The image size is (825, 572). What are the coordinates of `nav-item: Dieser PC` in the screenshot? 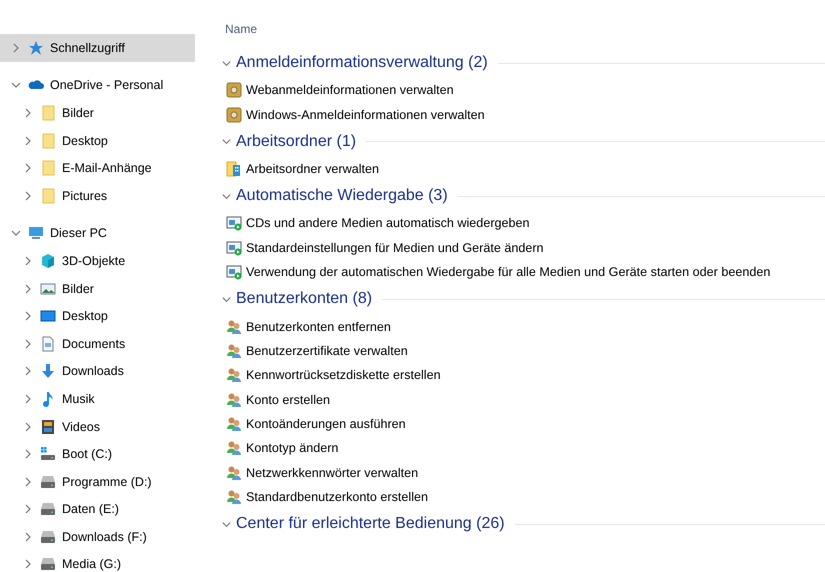 It's located at (97, 234).